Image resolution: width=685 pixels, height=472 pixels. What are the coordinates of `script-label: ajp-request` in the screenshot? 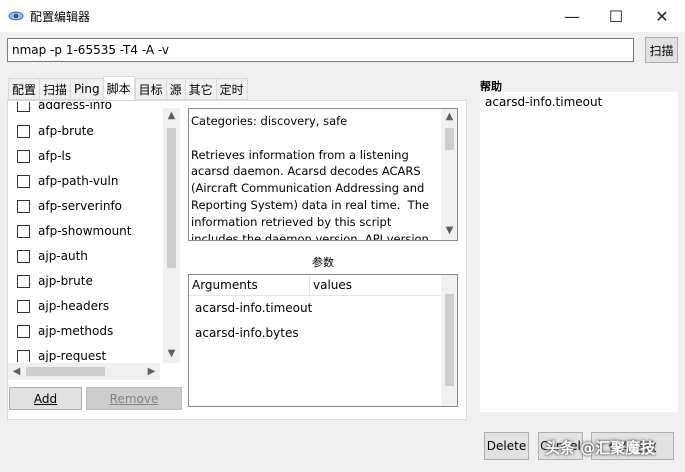 It's located at (72, 355).